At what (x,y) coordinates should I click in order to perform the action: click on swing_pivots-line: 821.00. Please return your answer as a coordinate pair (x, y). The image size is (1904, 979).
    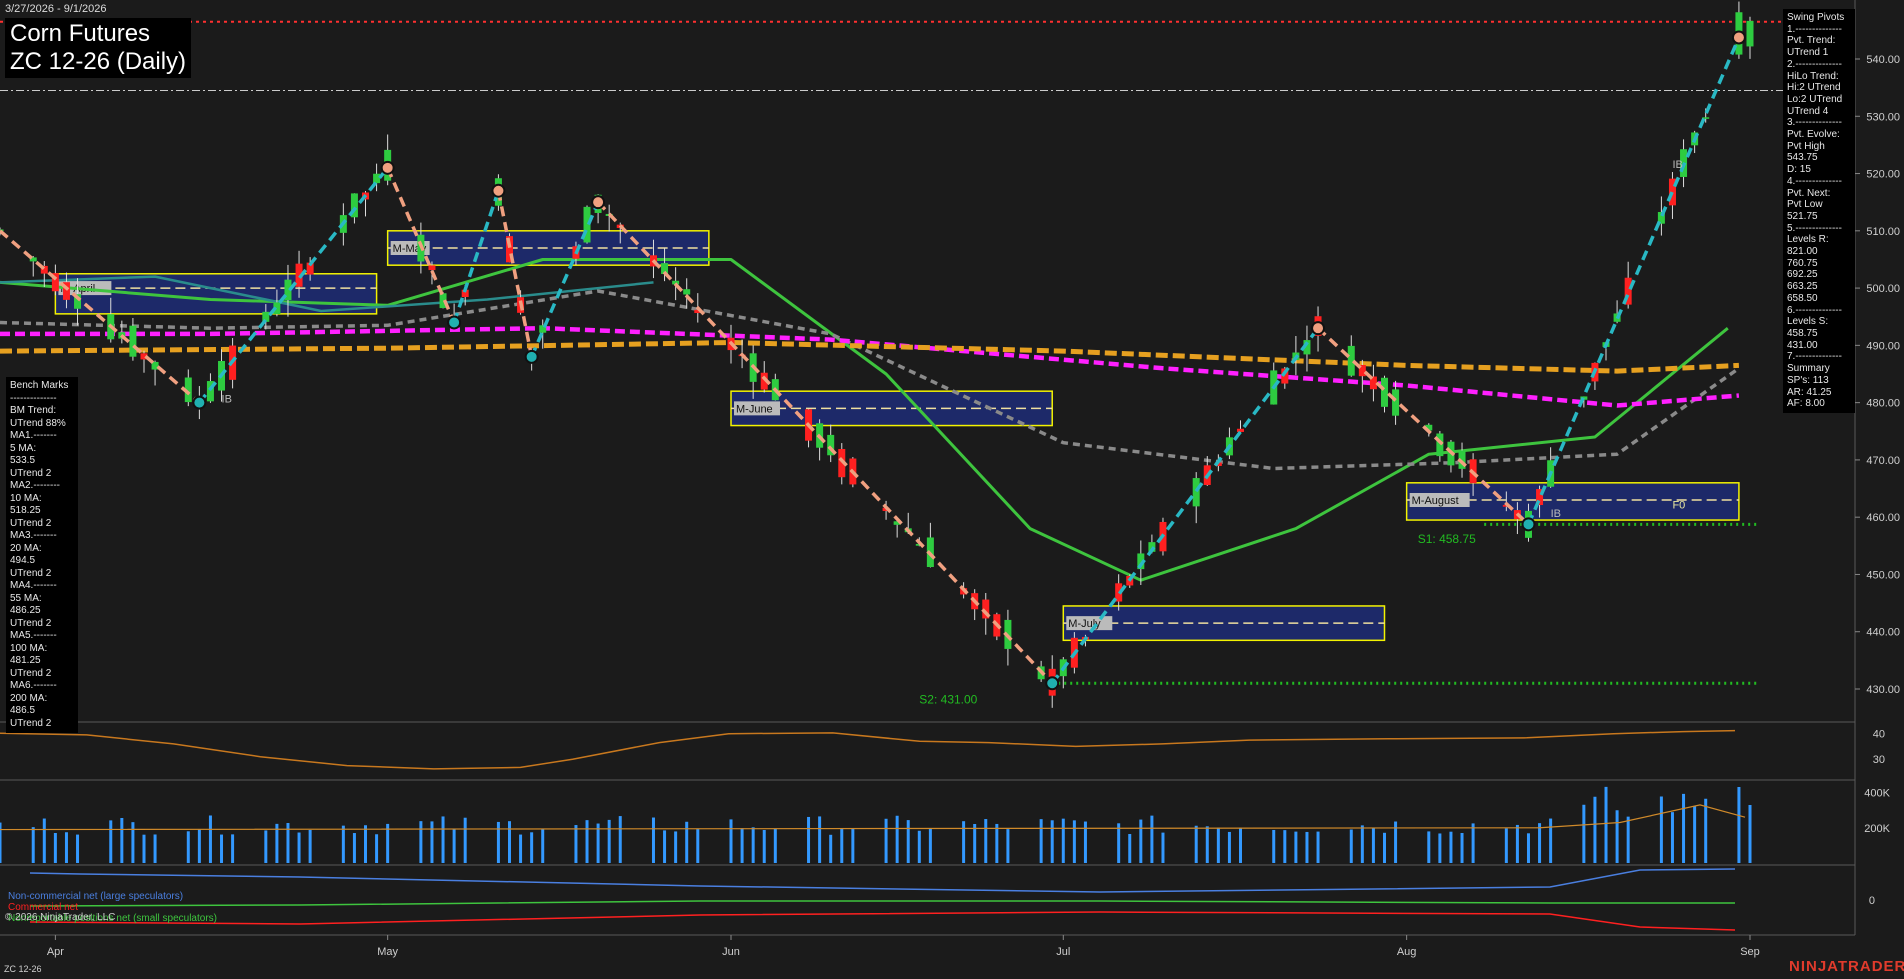
    Looking at the image, I should click on (1802, 252).